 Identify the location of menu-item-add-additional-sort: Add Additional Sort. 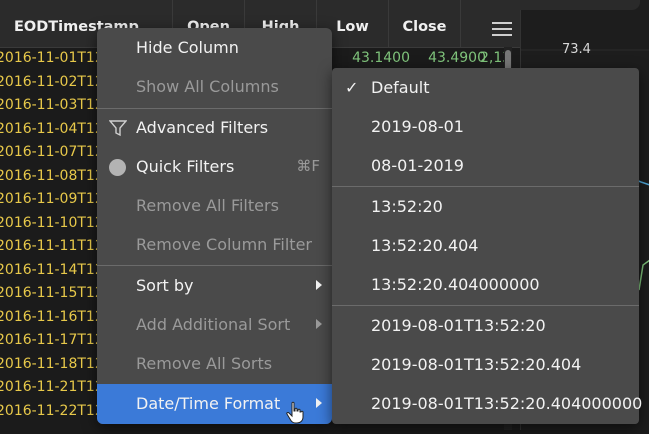
(214, 324).